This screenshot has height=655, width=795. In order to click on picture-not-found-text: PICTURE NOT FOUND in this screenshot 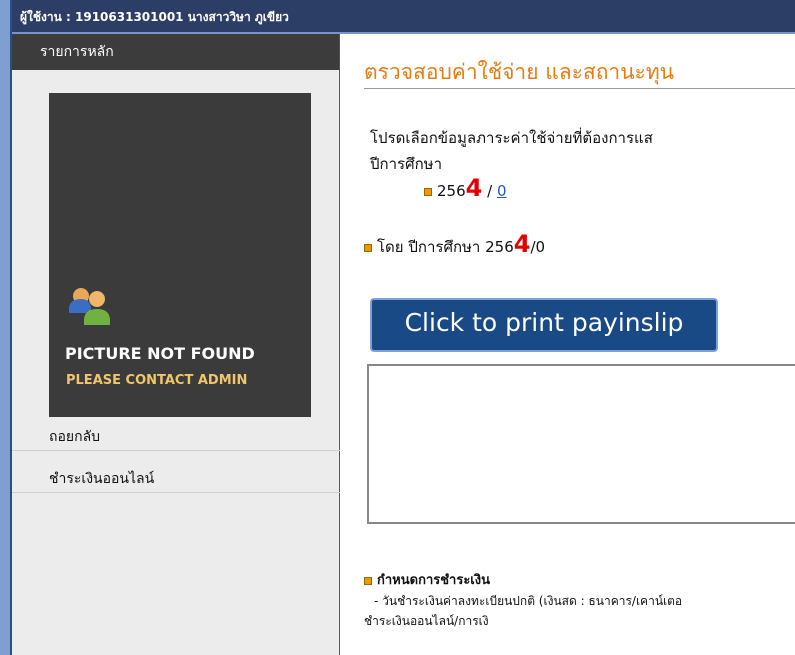, I will do `click(160, 353)`.